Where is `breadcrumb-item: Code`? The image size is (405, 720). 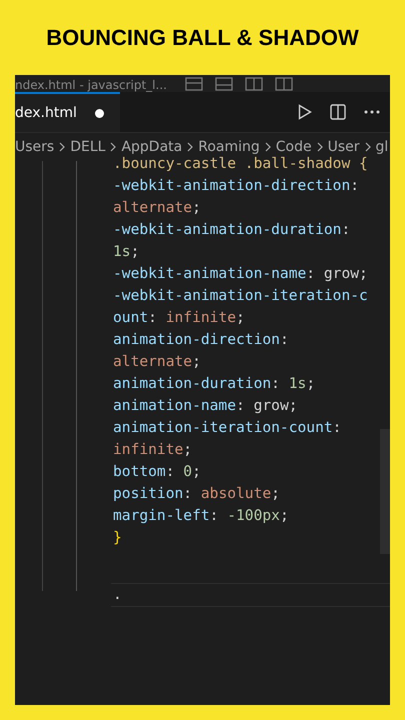 breadcrumb-item: Code is located at coordinates (294, 147).